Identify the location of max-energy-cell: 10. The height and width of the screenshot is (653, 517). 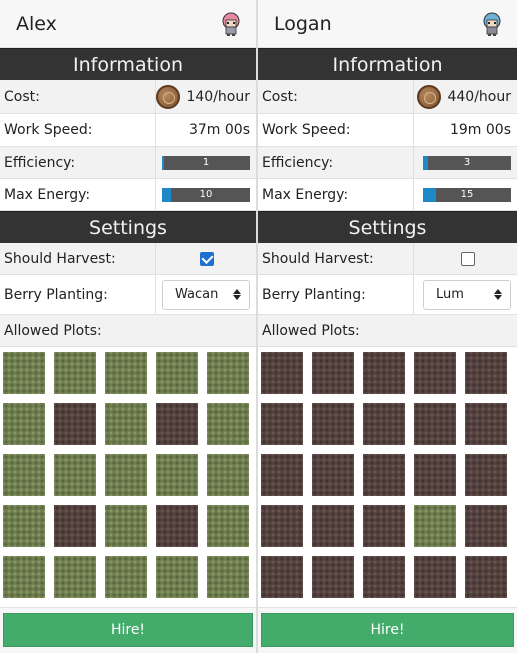
(206, 194).